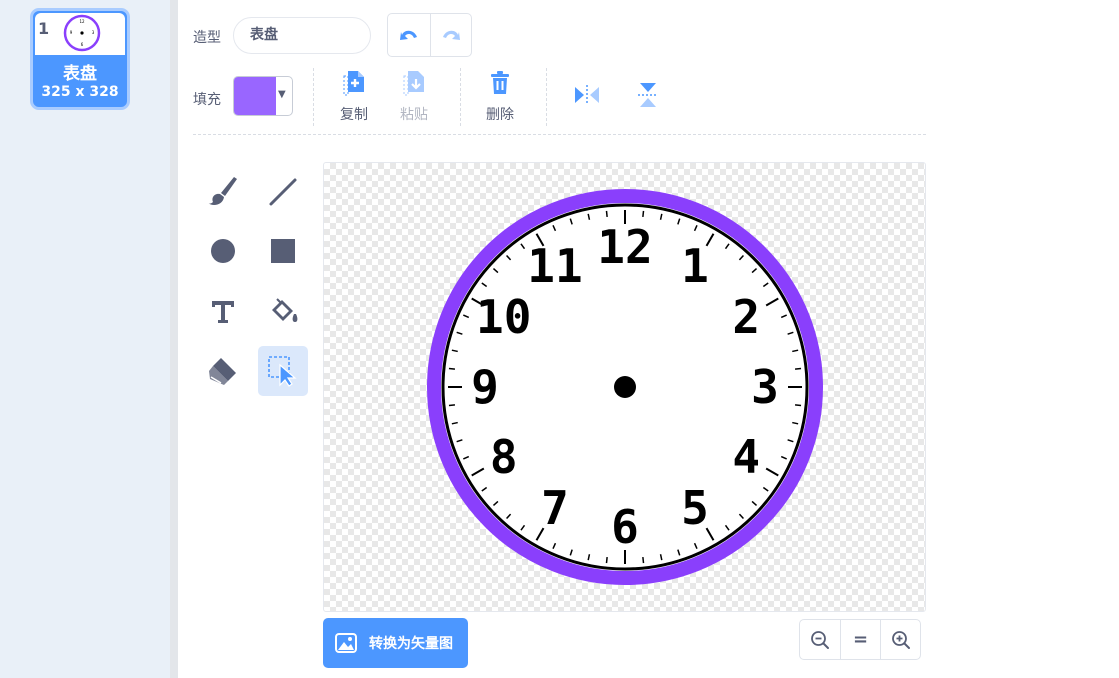 The width and height of the screenshot is (1119, 678). Describe the element at coordinates (746, 317) in the screenshot. I see `clock-number: 2` at that location.